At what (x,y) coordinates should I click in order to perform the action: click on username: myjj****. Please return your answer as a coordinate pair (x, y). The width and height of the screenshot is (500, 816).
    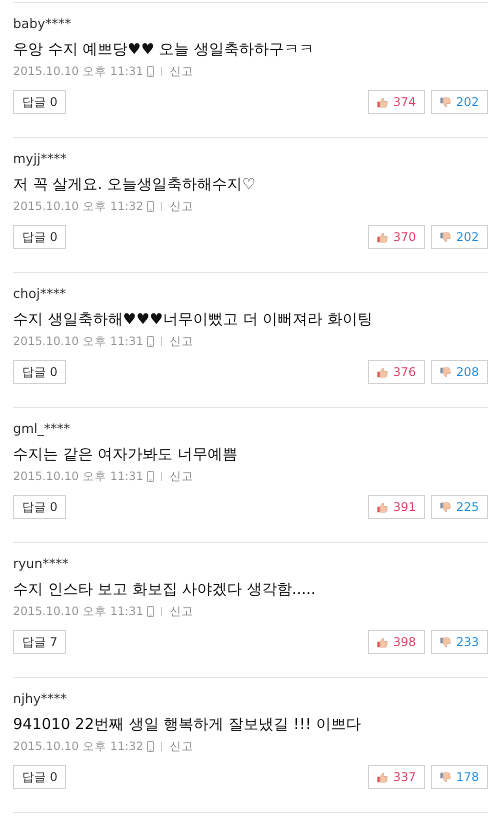
    Looking at the image, I should click on (40, 160).